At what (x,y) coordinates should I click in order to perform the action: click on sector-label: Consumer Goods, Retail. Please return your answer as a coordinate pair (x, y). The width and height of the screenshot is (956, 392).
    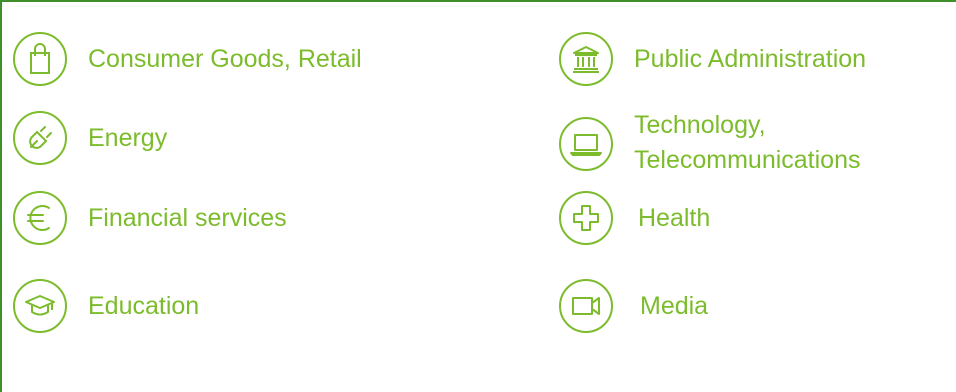
    Looking at the image, I should click on (225, 58).